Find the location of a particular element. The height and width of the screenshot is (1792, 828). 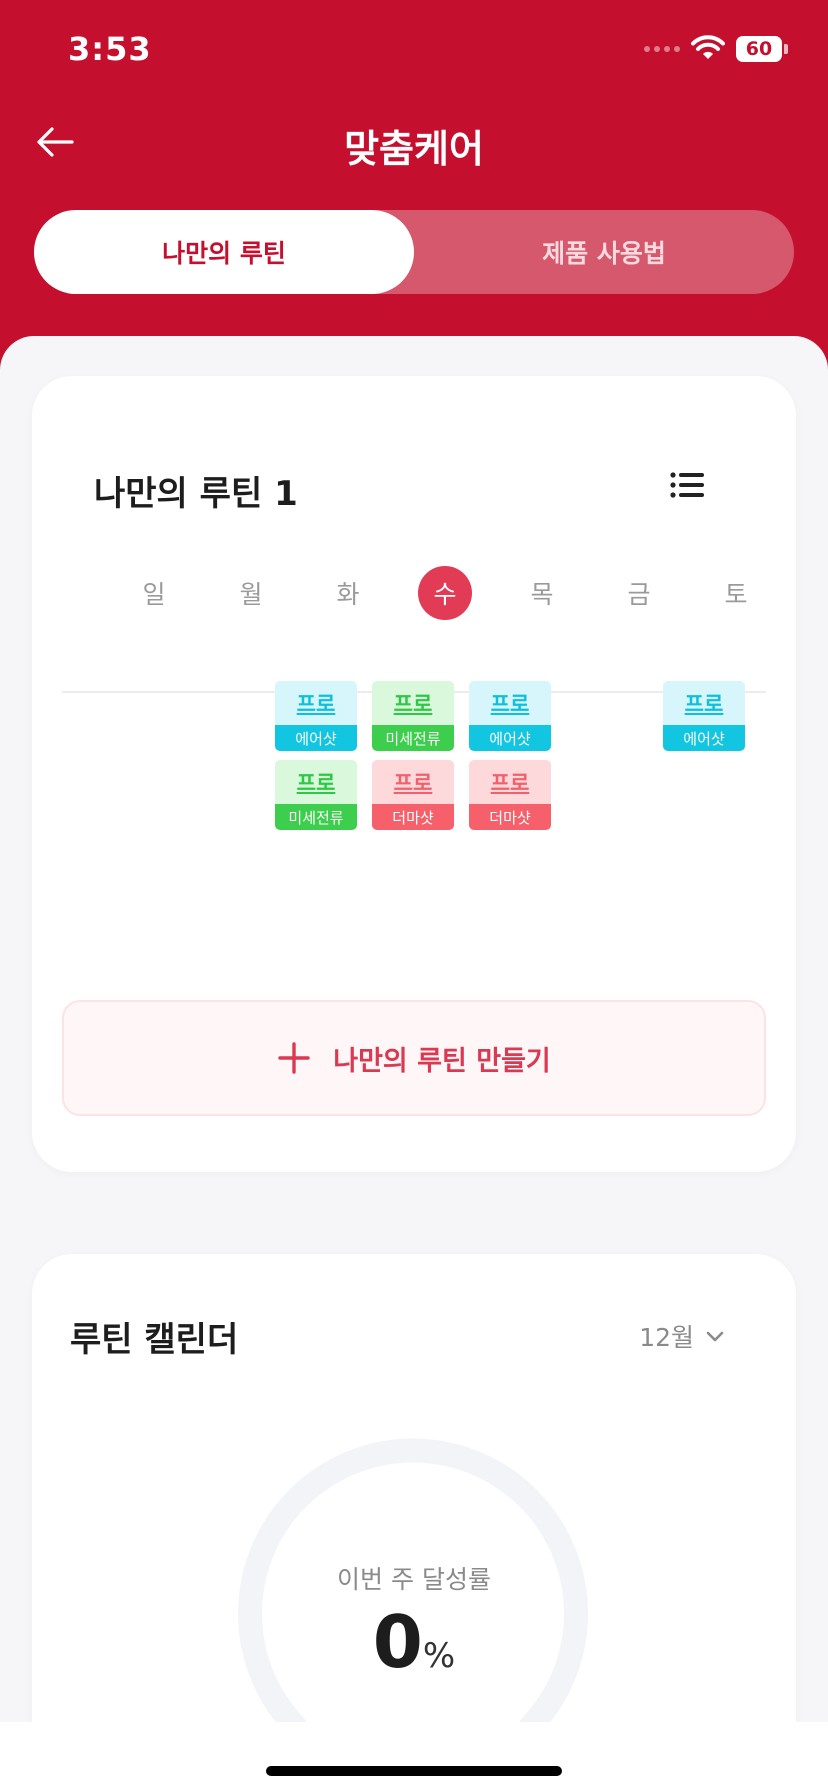

plus-icon is located at coordinates (294, 1058).